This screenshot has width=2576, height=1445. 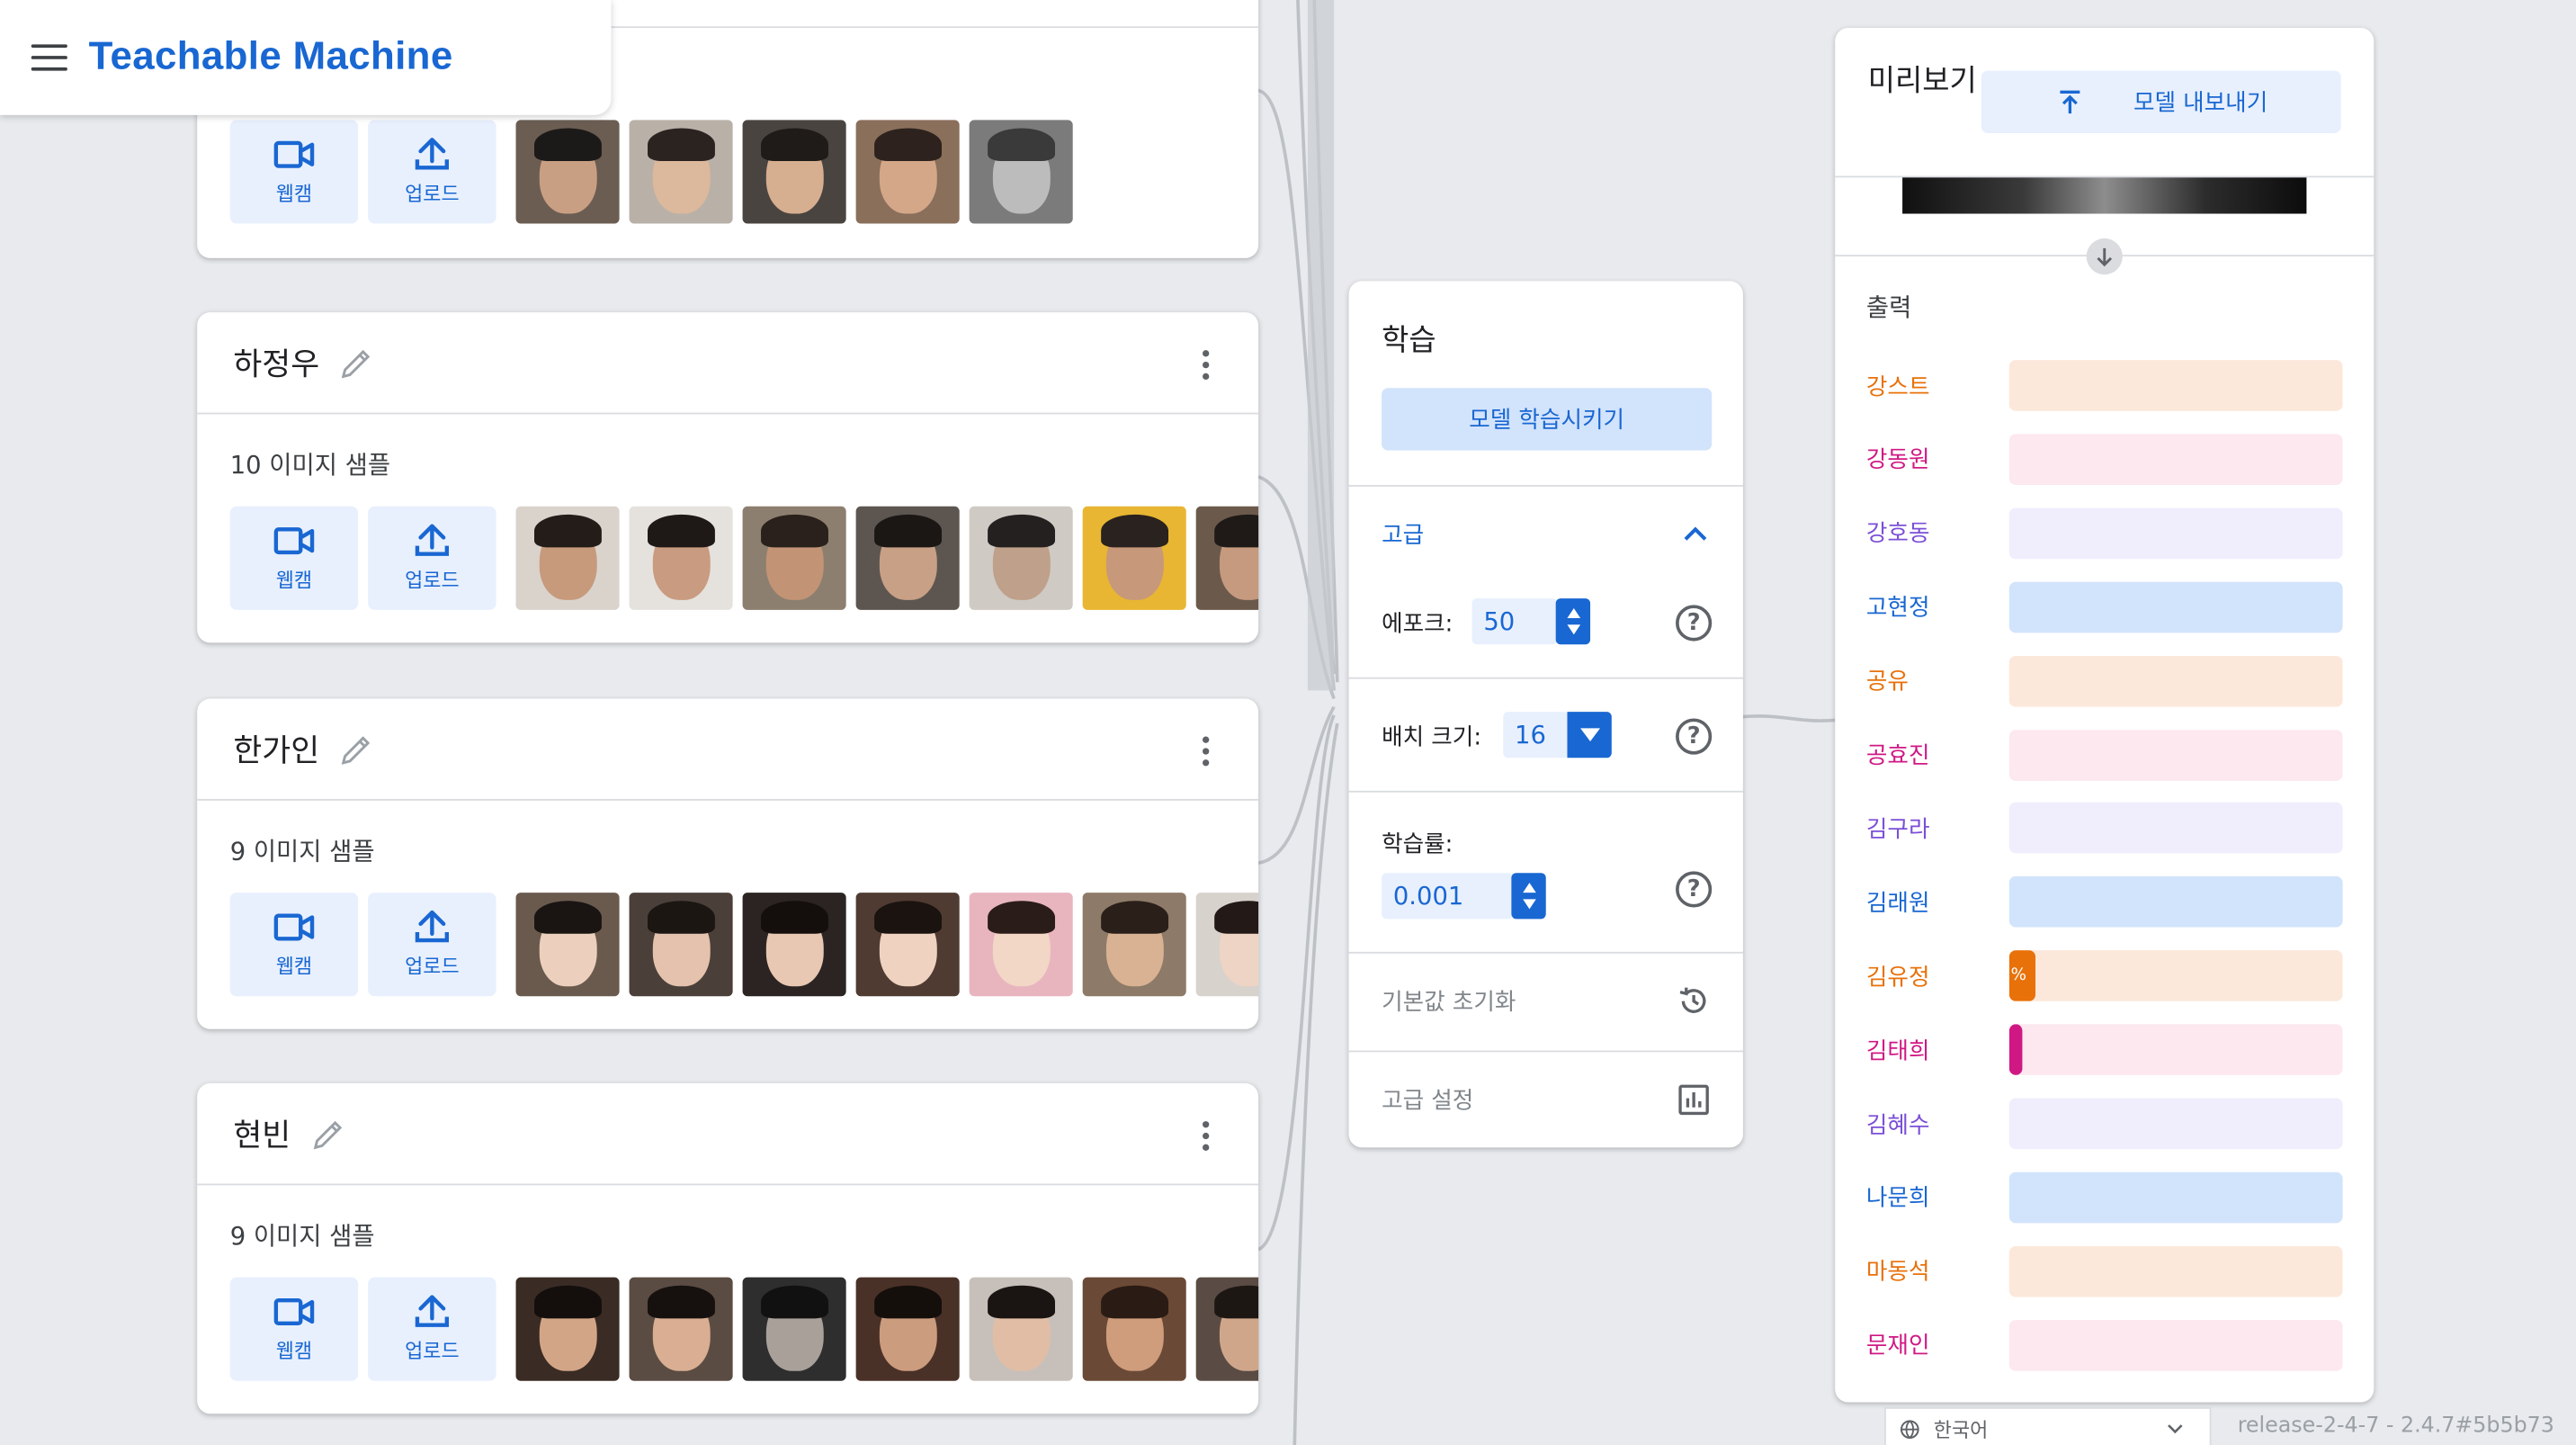 I want to click on menu-icon, so click(x=49, y=57).